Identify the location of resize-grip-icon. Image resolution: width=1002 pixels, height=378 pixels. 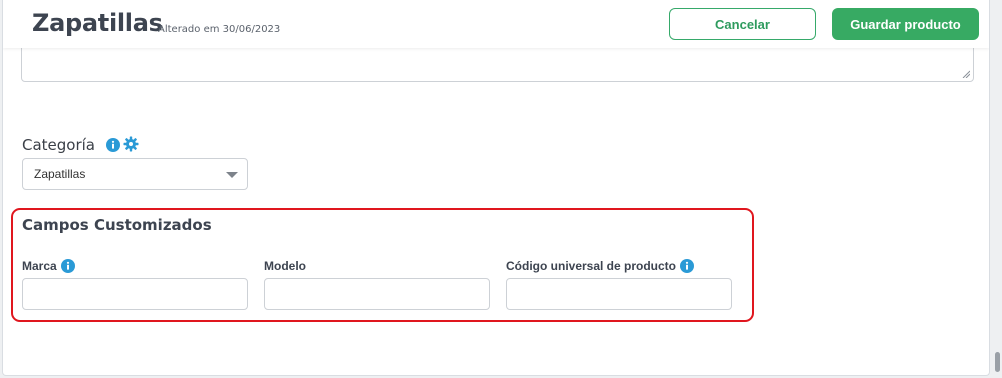
(966, 74).